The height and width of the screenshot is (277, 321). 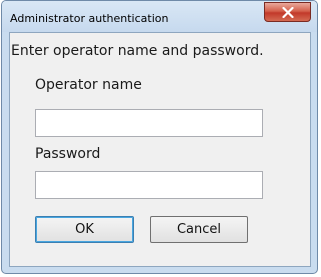 I want to click on window-title: Administrator authentication, so click(x=89, y=18).